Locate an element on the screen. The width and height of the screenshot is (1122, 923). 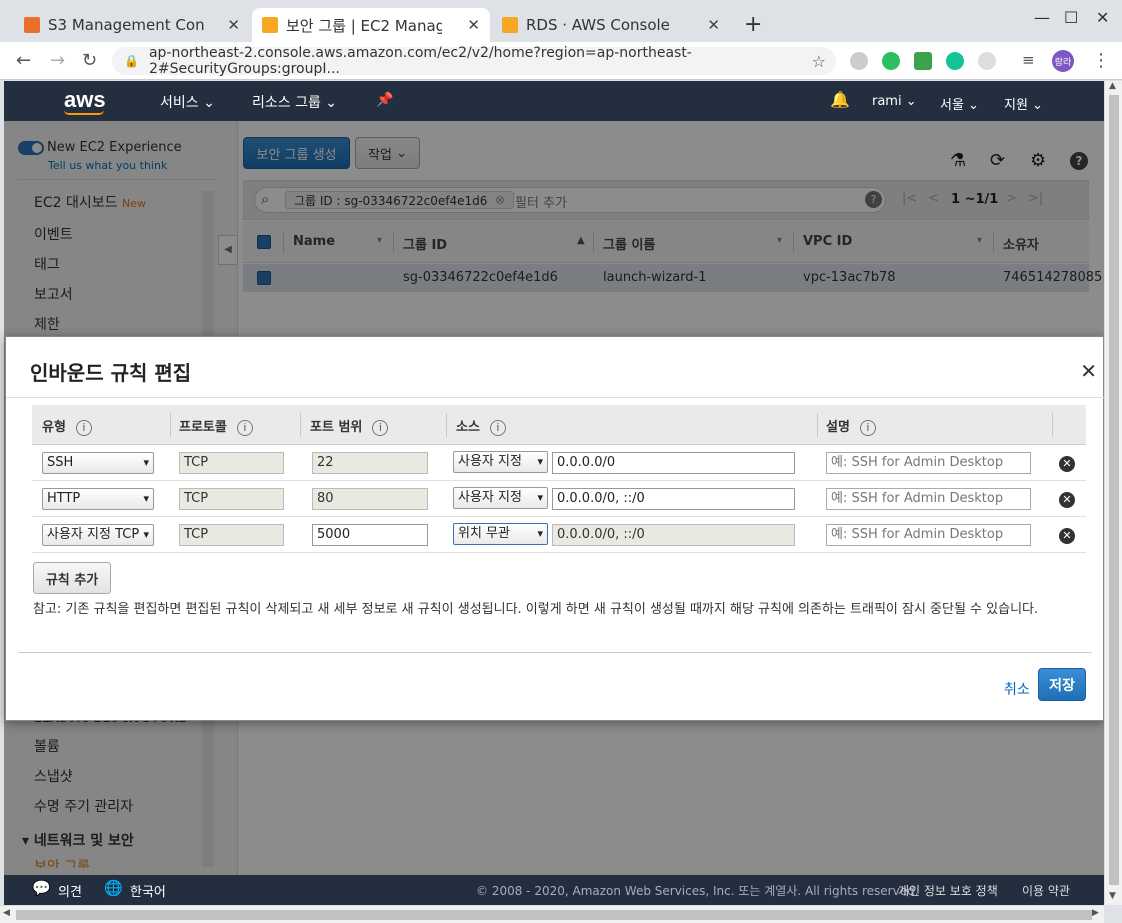
shield-icon is located at coordinates (923, 61).